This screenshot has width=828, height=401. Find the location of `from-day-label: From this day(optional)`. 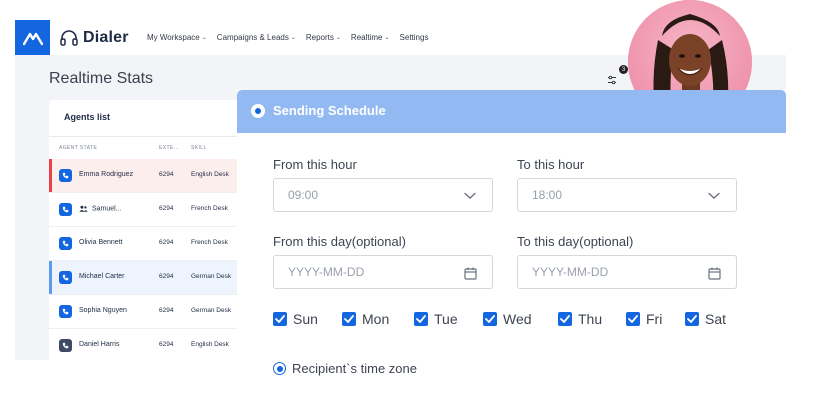

from-day-label: From this day(optional) is located at coordinates (339, 241).